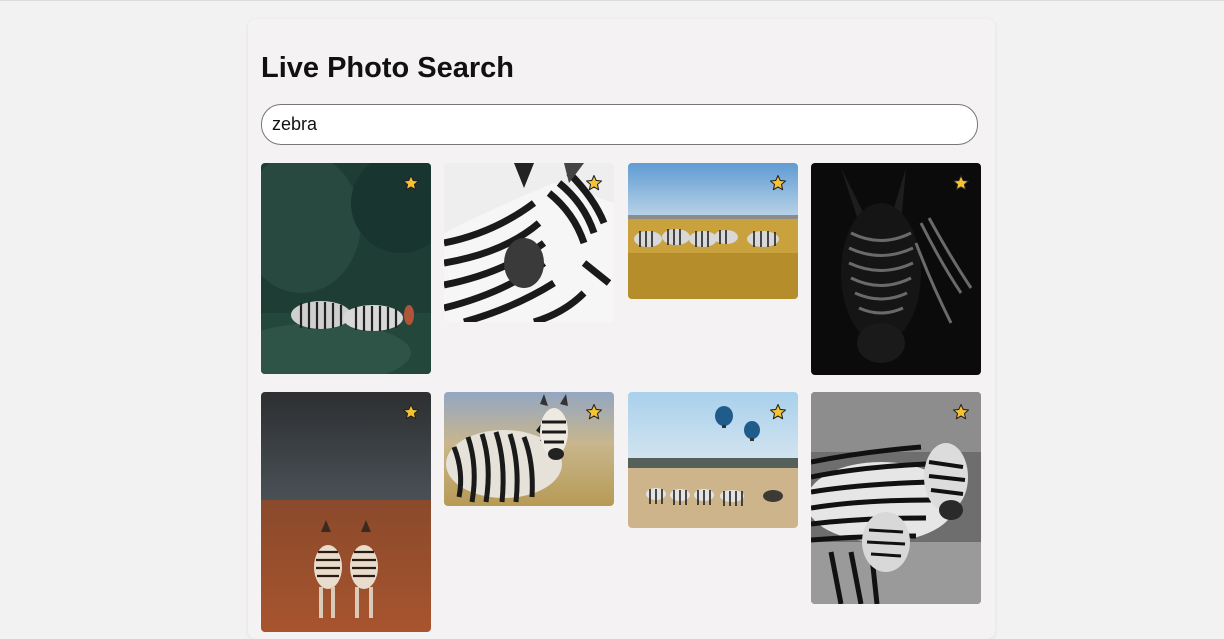 This screenshot has height=639, width=1224. I want to click on search-input, so click(619, 124).